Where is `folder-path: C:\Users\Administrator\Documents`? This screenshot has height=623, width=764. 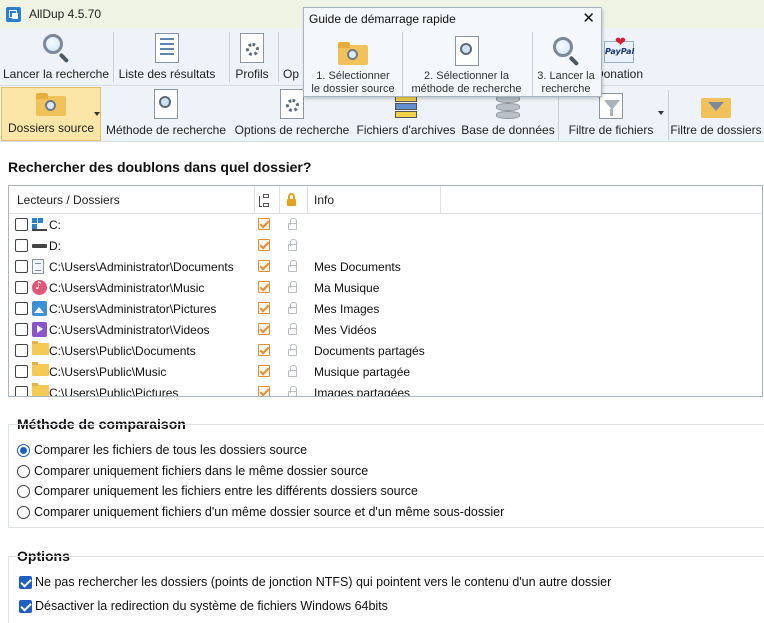
folder-path: C:\Users\Administrator\Documents is located at coordinates (141, 267).